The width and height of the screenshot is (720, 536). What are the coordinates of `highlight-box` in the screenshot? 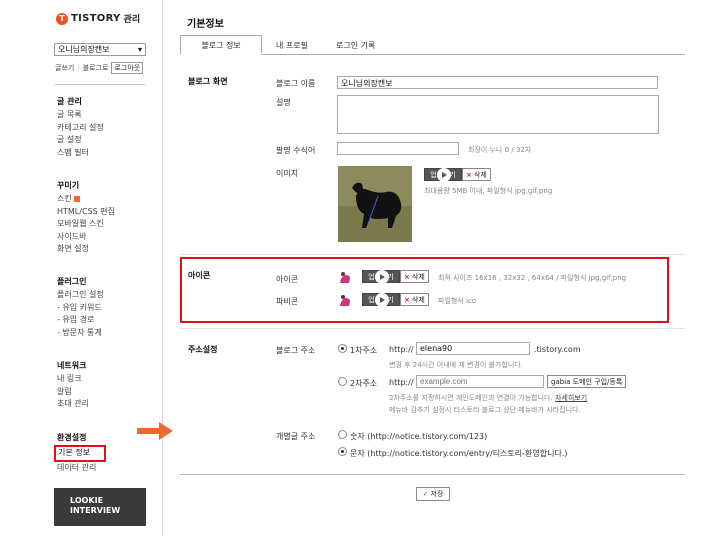 It's located at (424, 290).